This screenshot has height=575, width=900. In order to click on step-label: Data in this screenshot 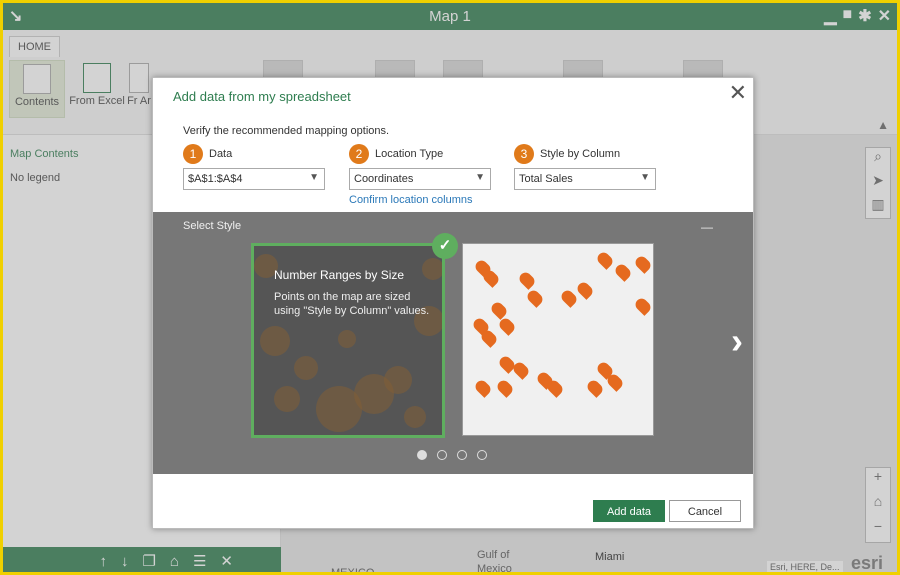, I will do `click(221, 154)`.